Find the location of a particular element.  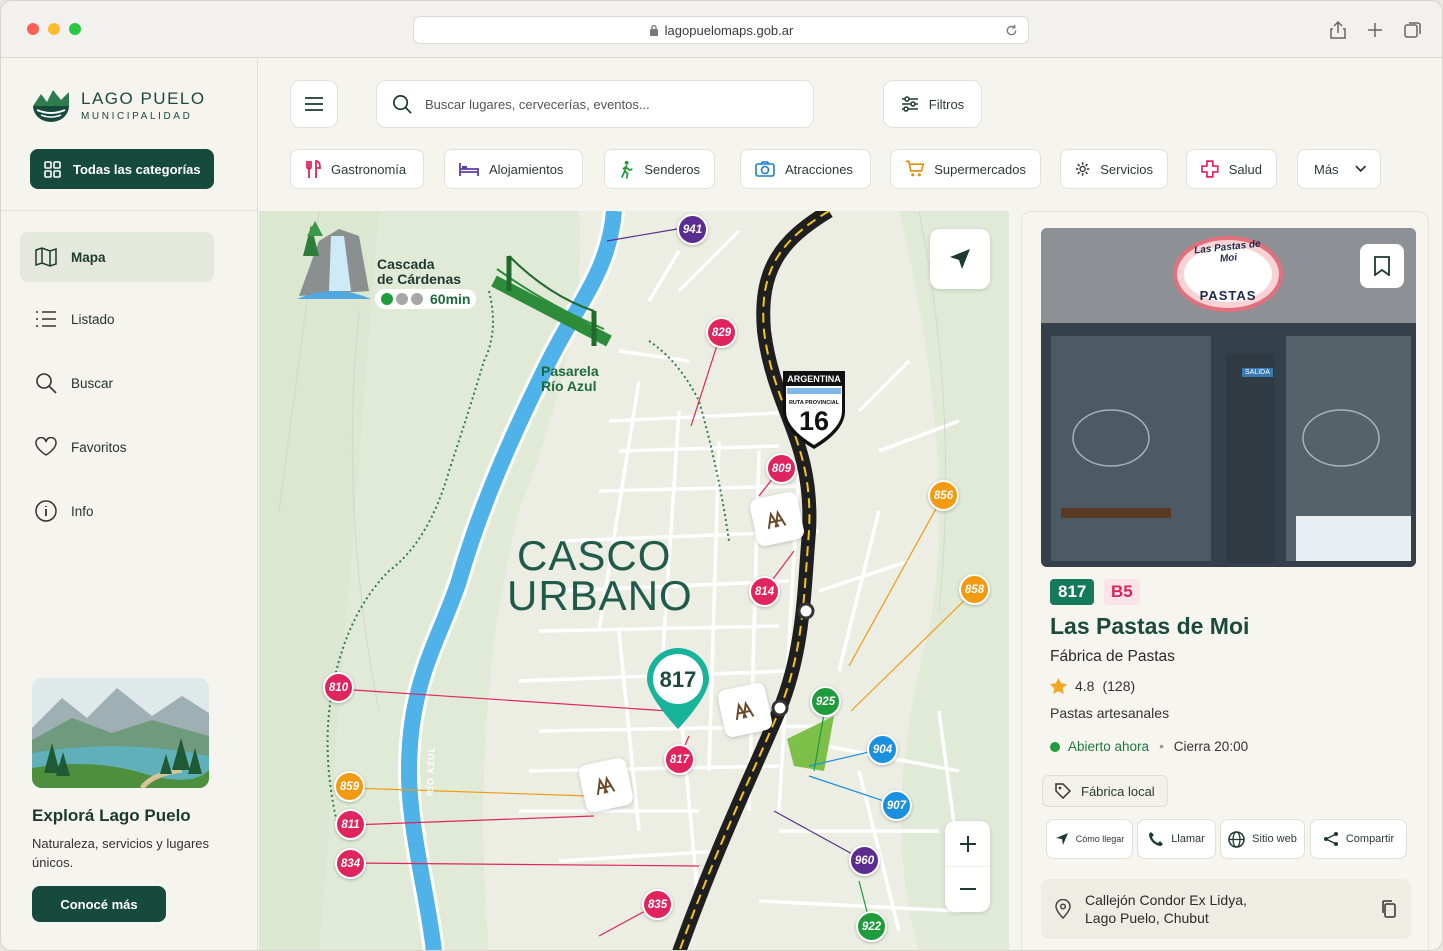

map-pin-904: 904 is located at coordinates (882, 749).